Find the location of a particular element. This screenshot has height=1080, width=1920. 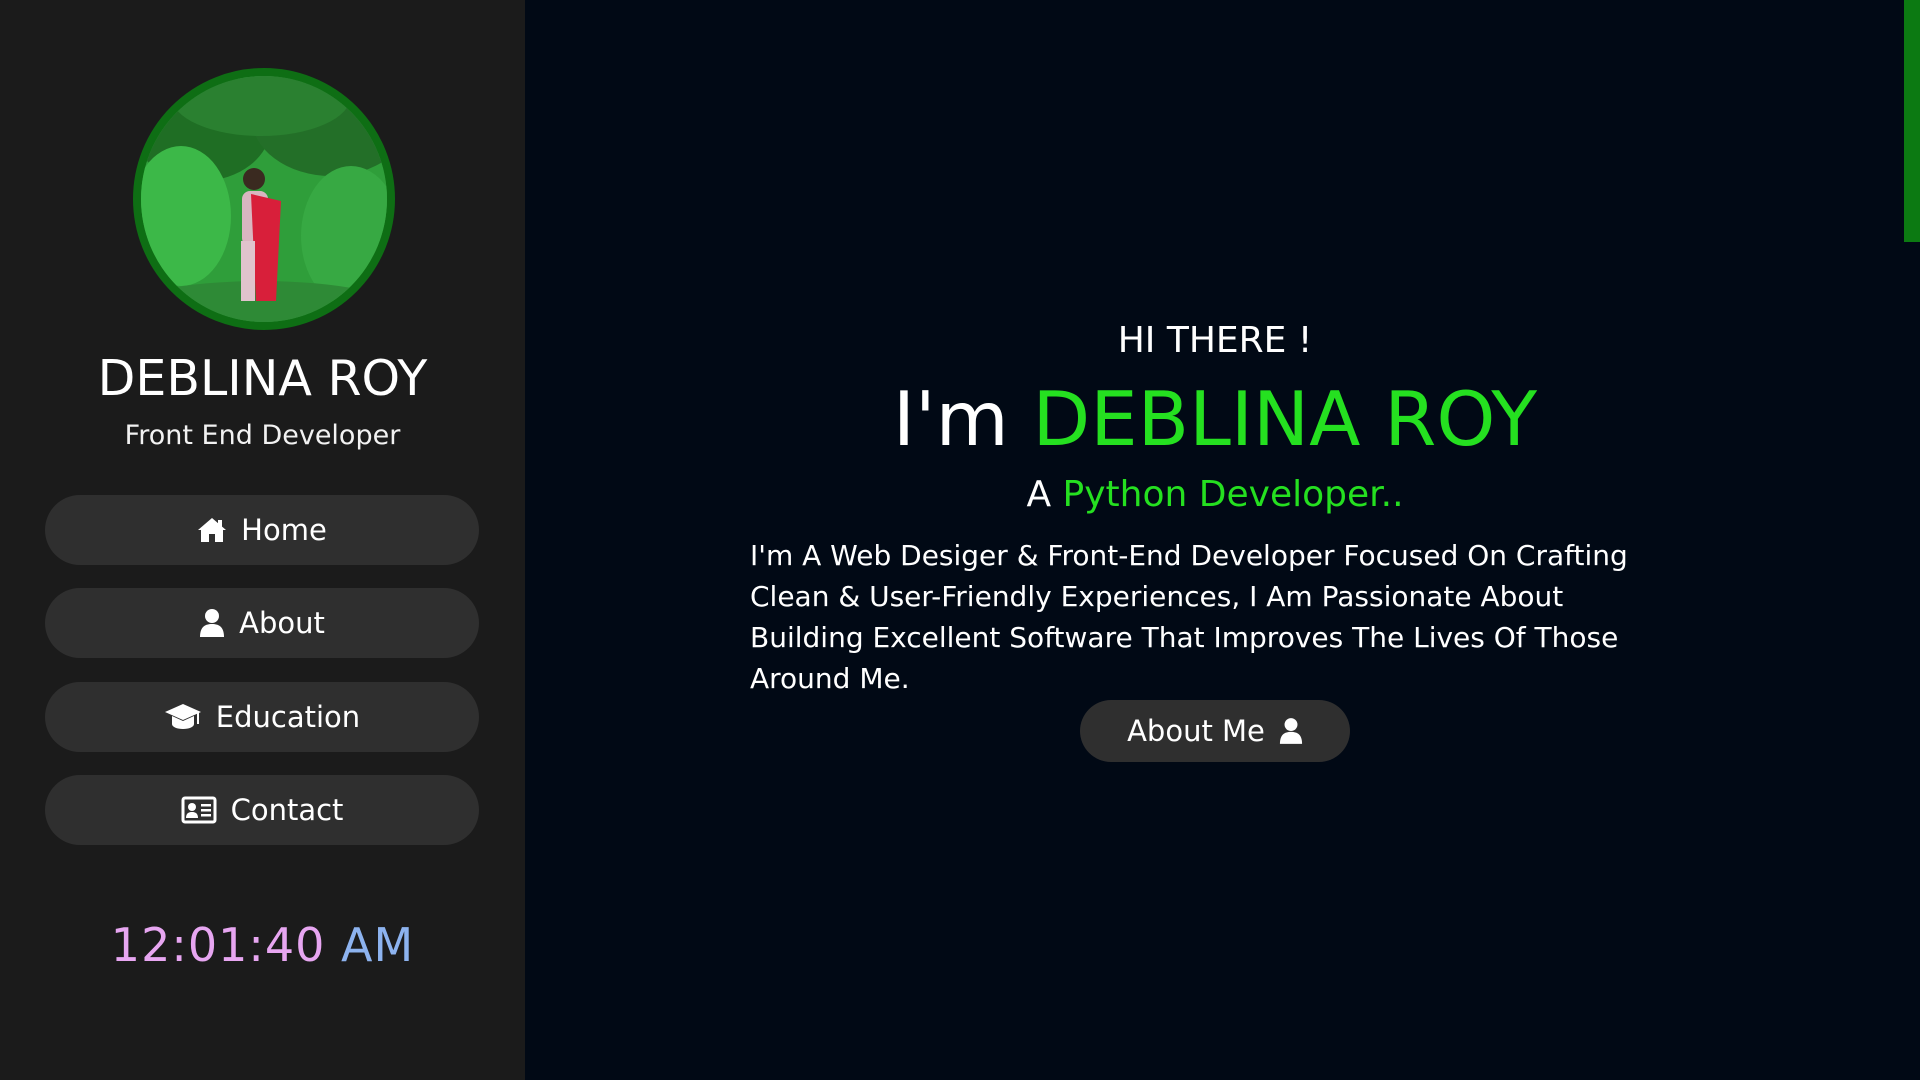

nav-home-button: Home is located at coordinates (262, 530).